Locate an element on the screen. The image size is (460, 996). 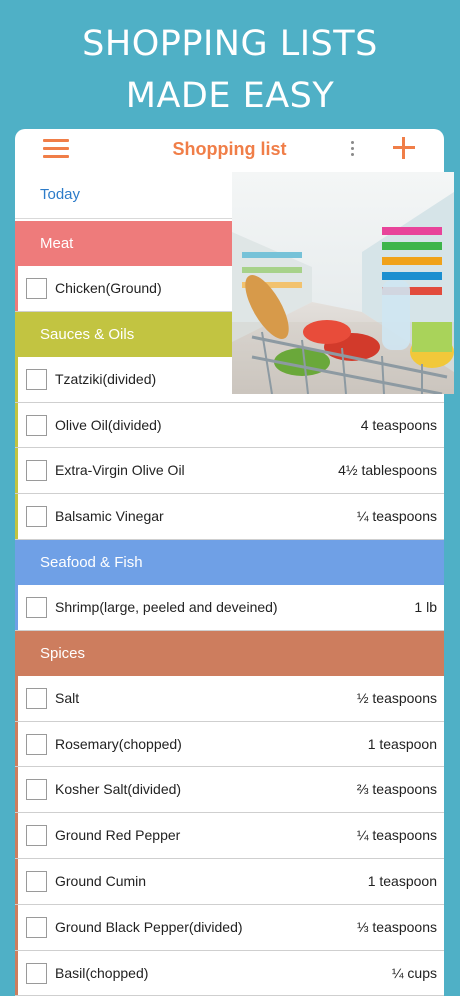
item-name: Chicken(Ground) is located at coordinates (108, 288).